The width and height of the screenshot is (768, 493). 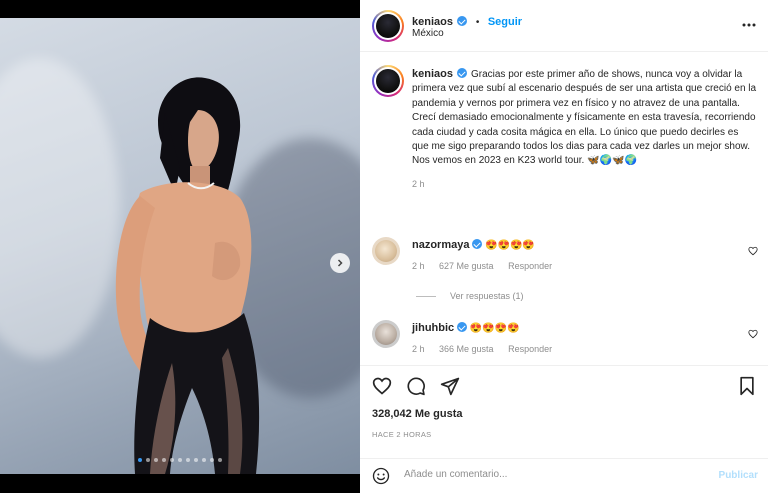 What do you see at coordinates (426, 296) in the screenshot?
I see `replies-divider` at bounding box center [426, 296].